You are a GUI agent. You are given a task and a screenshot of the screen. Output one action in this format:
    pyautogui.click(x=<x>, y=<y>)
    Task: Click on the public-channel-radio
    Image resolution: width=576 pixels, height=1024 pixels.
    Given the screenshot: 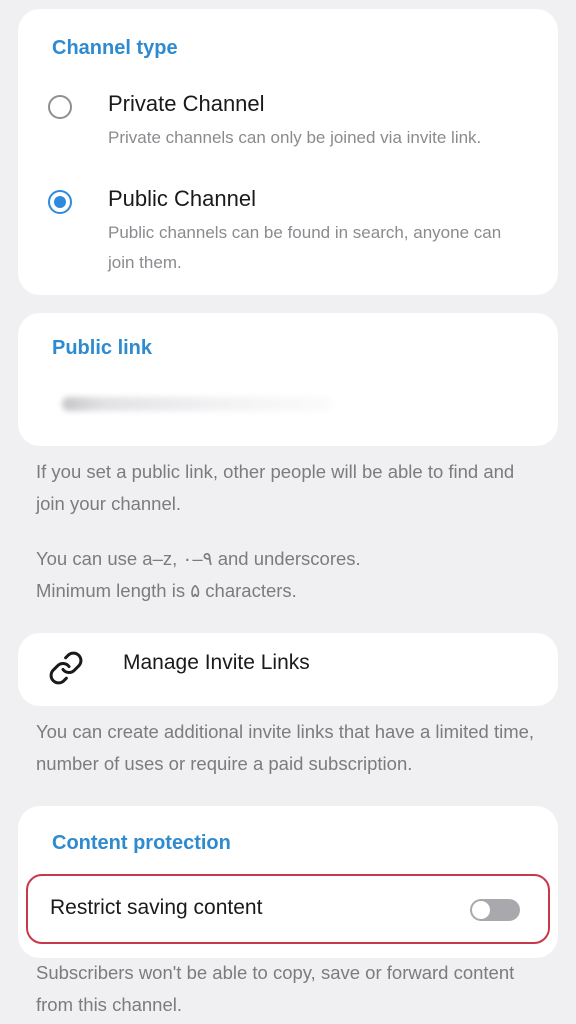 What is the action you would take?
    pyautogui.click(x=60, y=202)
    